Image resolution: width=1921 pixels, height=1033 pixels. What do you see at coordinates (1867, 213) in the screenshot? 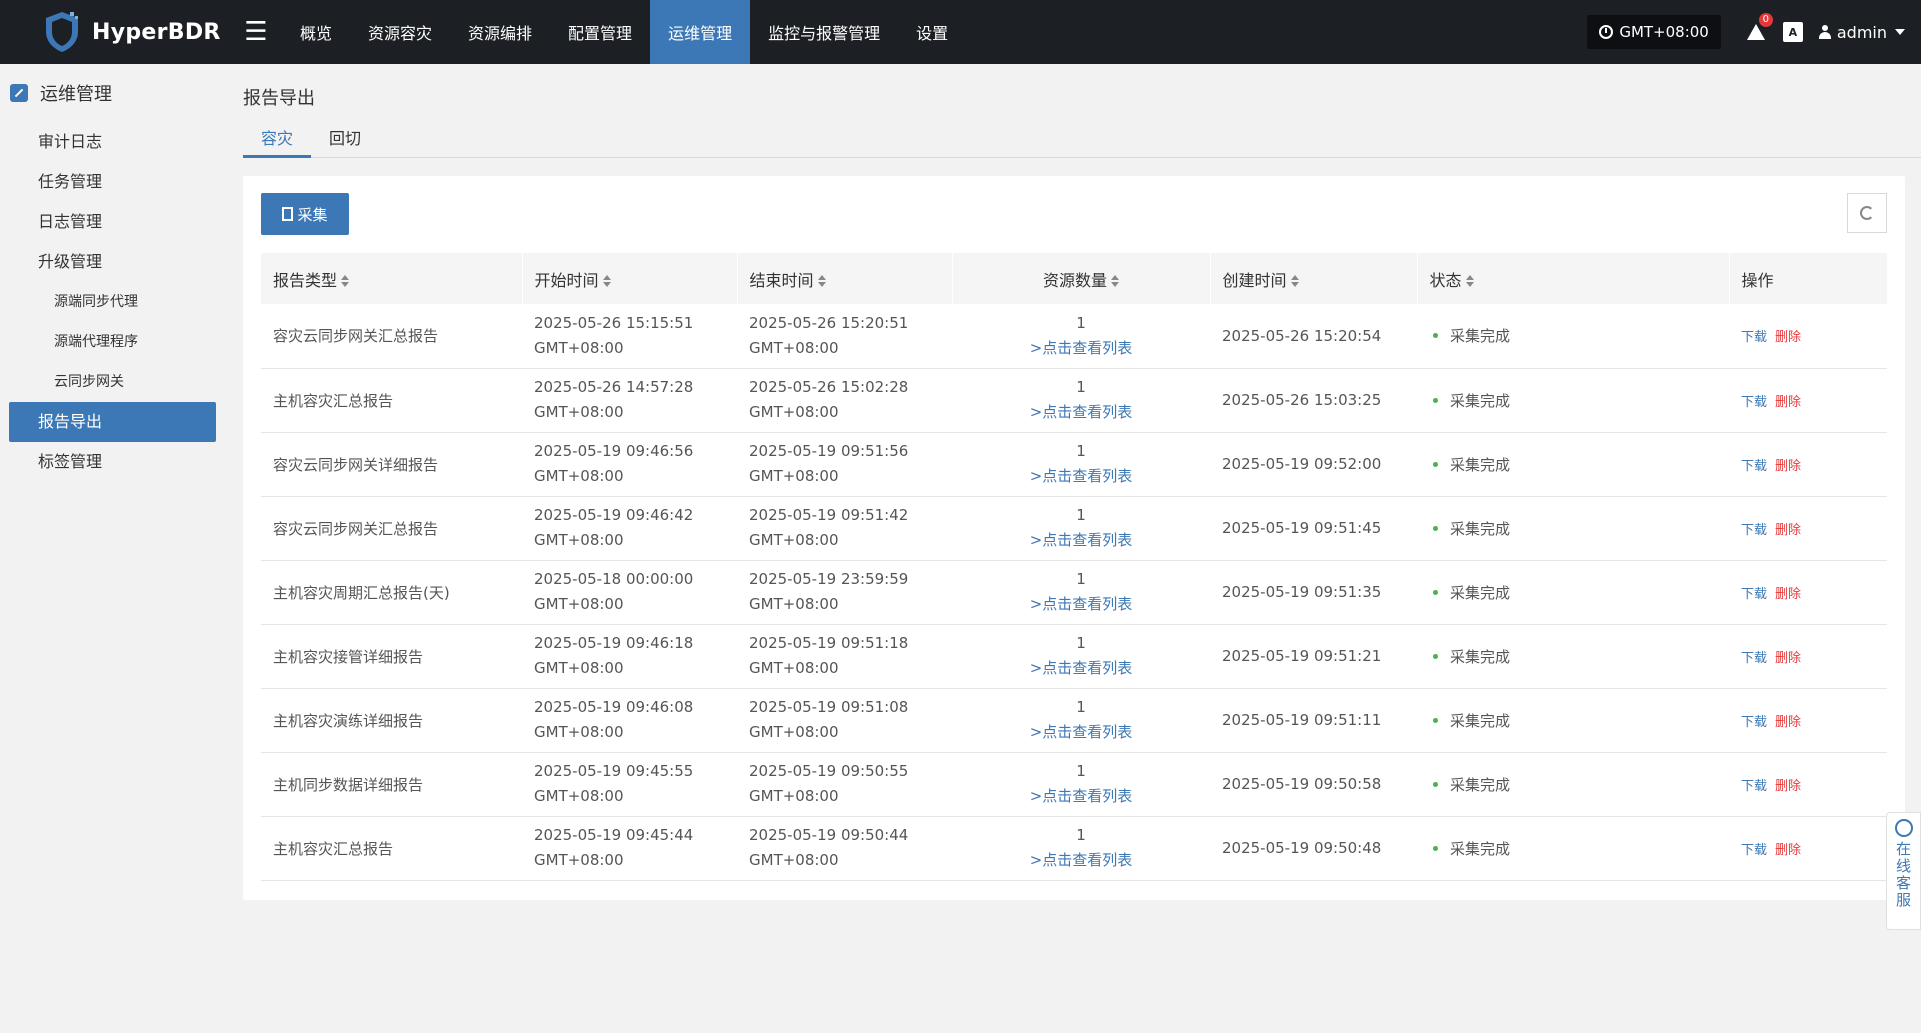
I see `refresh-button` at bounding box center [1867, 213].